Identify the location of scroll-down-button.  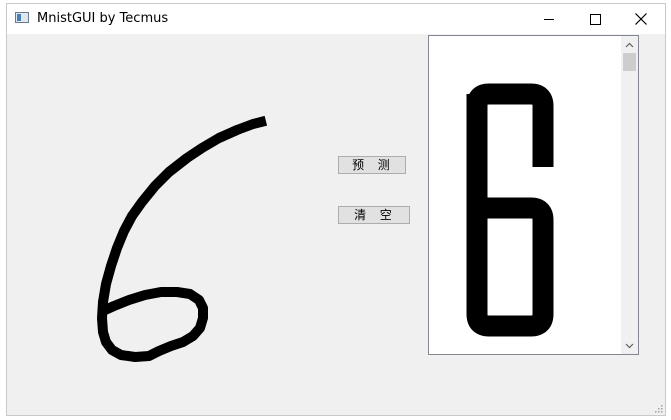
(629, 345).